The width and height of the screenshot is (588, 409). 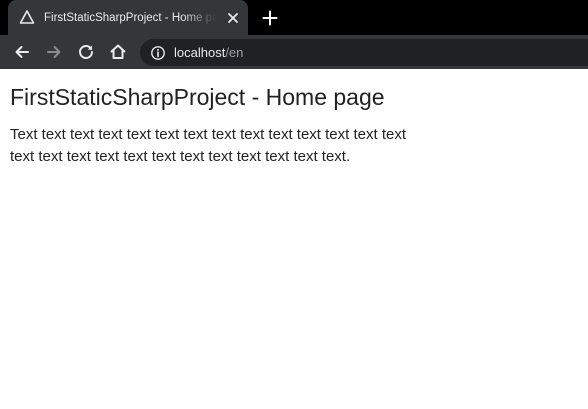 What do you see at coordinates (197, 97) in the screenshot?
I see `page-title: FirstStaticSharpProject - Home page` at bounding box center [197, 97].